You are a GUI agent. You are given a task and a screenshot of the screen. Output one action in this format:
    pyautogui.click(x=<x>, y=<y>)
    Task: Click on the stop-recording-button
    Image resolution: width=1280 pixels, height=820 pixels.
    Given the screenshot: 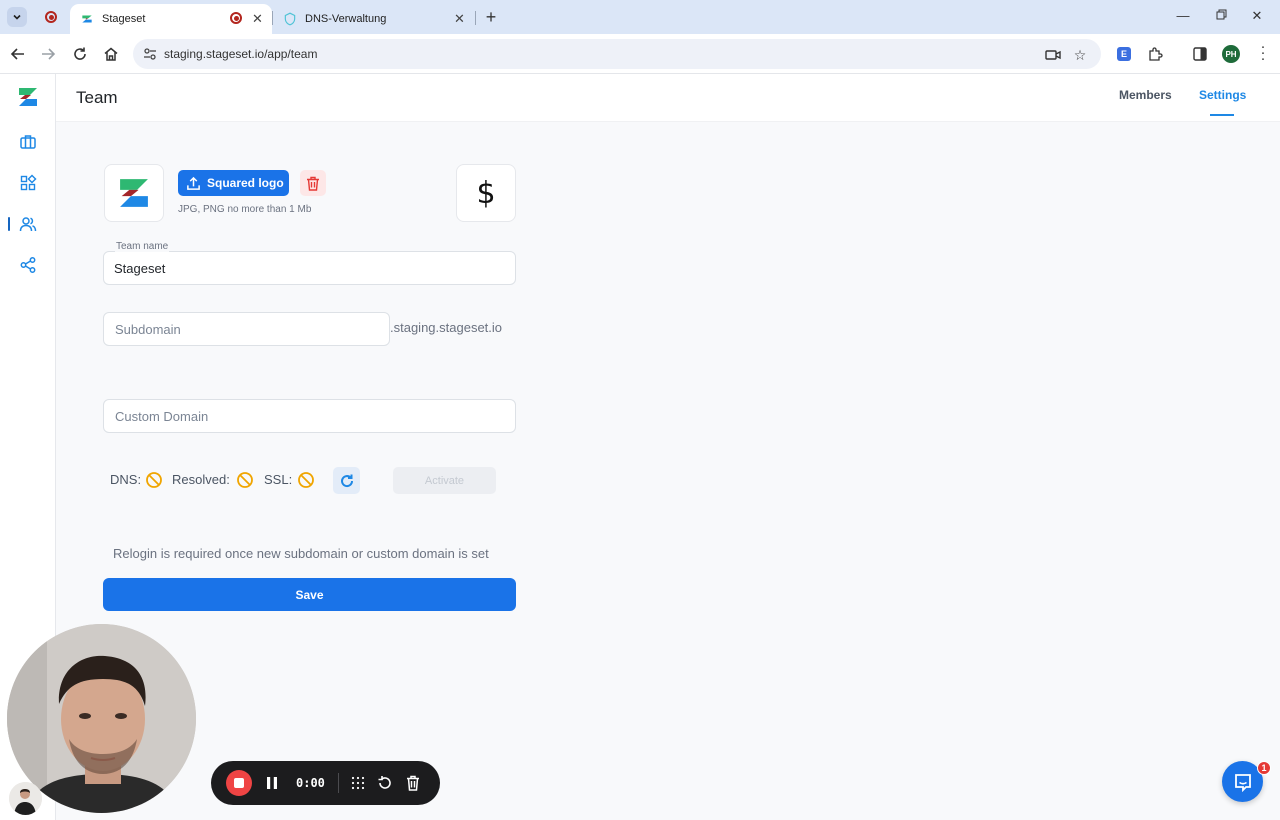 What is the action you would take?
    pyautogui.click(x=239, y=783)
    